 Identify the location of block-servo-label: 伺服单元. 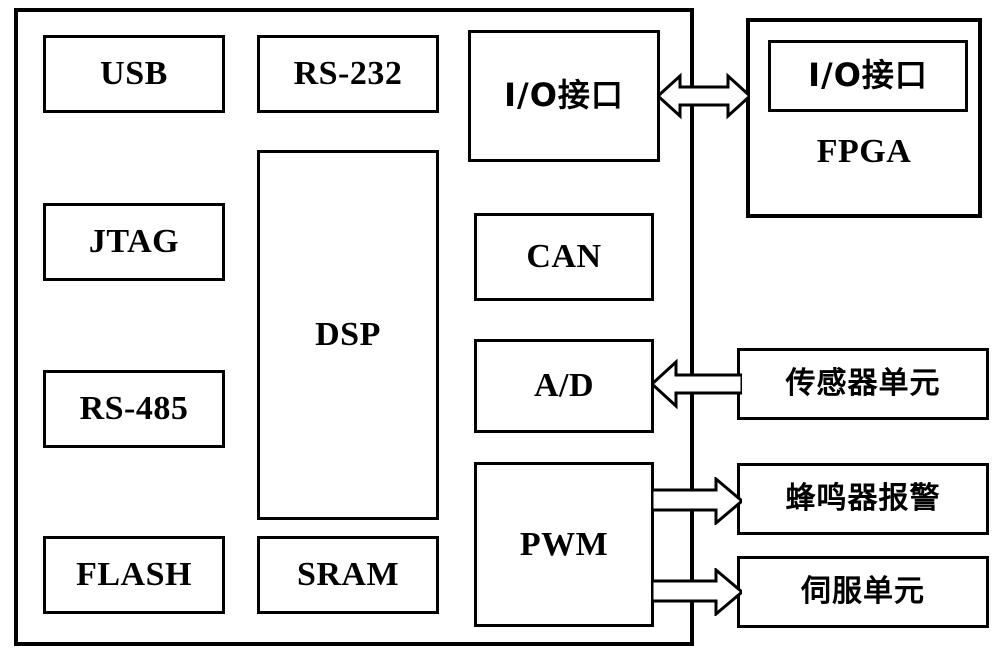
(863, 592).